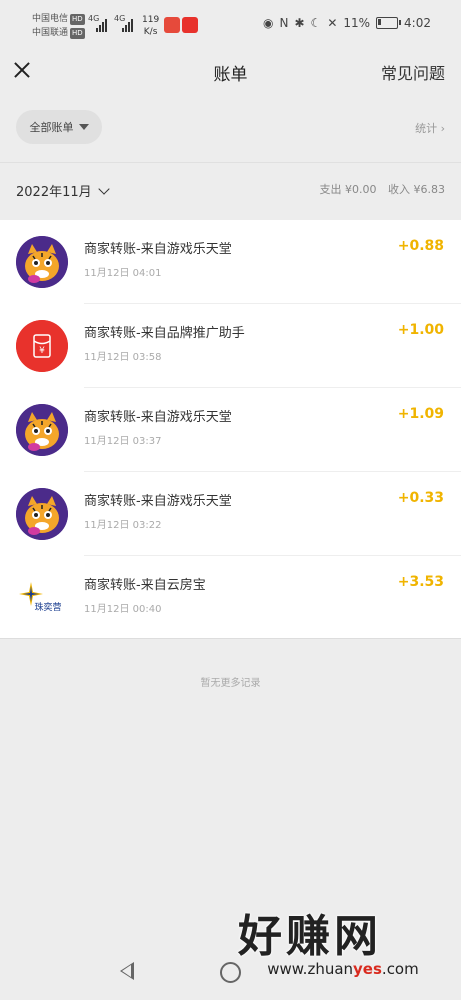 The height and width of the screenshot is (1000, 461). I want to click on transaction-amount: +1.00, so click(420, 330).